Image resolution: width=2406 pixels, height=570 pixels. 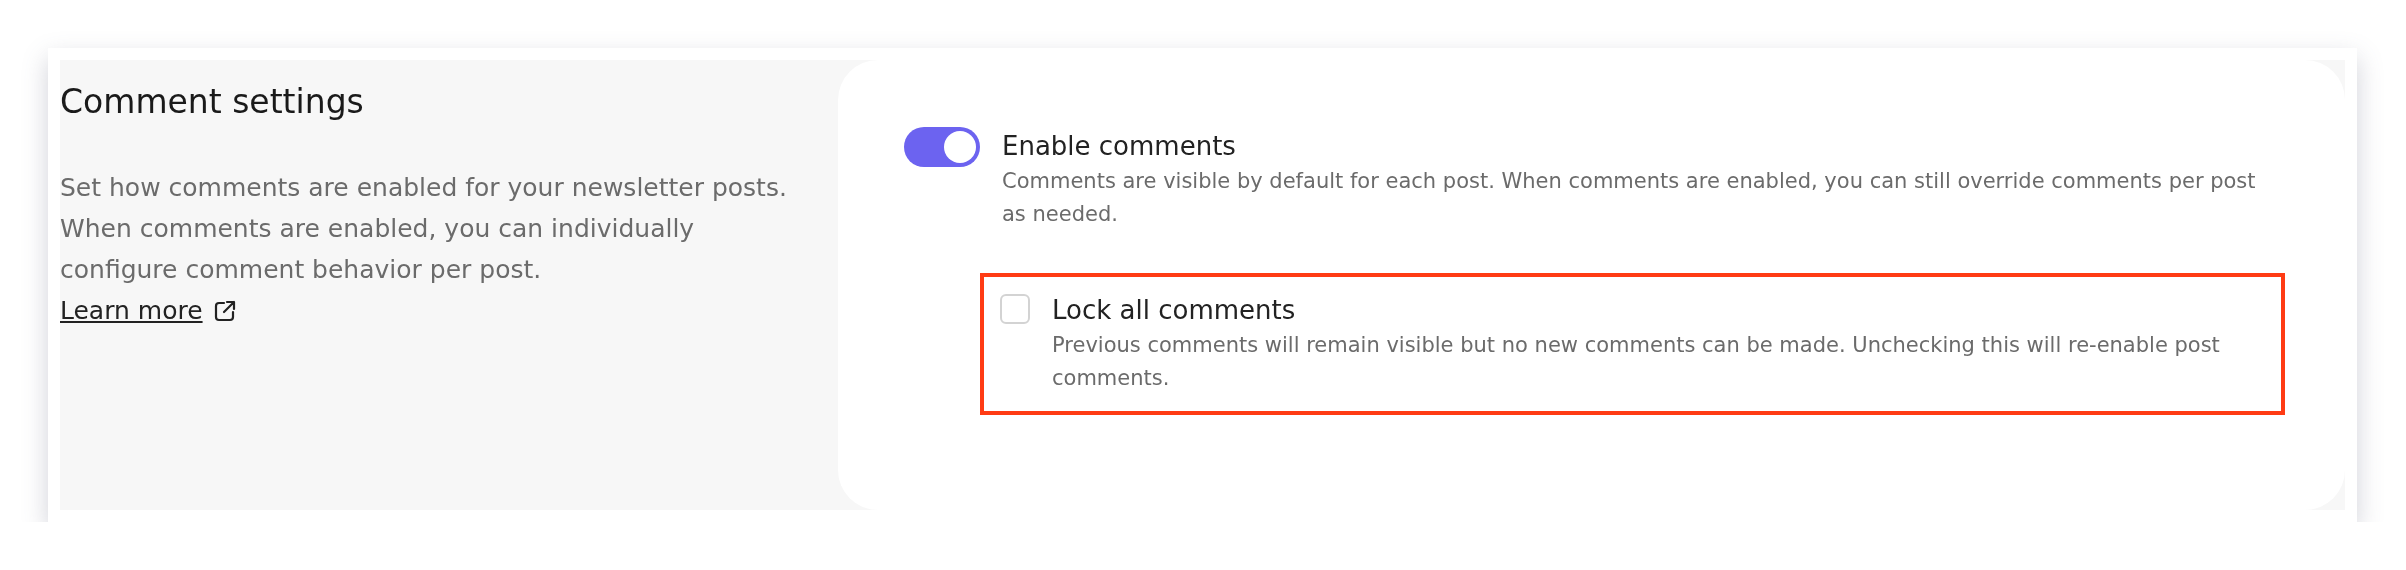 What do you see at coordinates (424, 229) in the screenshot?
I see `section-description: Set how comments are enabled for your newsletter posts. When comments are enabled, you can individually configure comment behavior per post.` at bounding box center [424, 229].